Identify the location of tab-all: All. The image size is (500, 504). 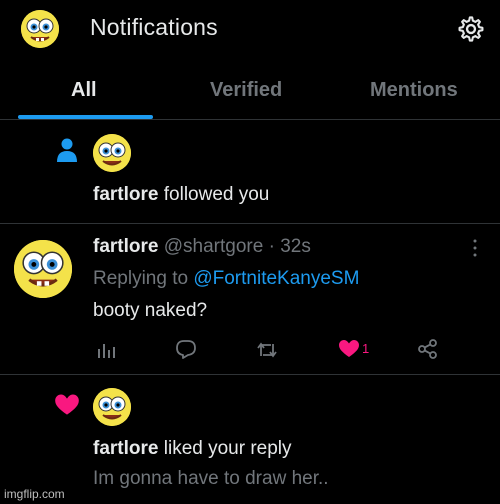
(84, 90).